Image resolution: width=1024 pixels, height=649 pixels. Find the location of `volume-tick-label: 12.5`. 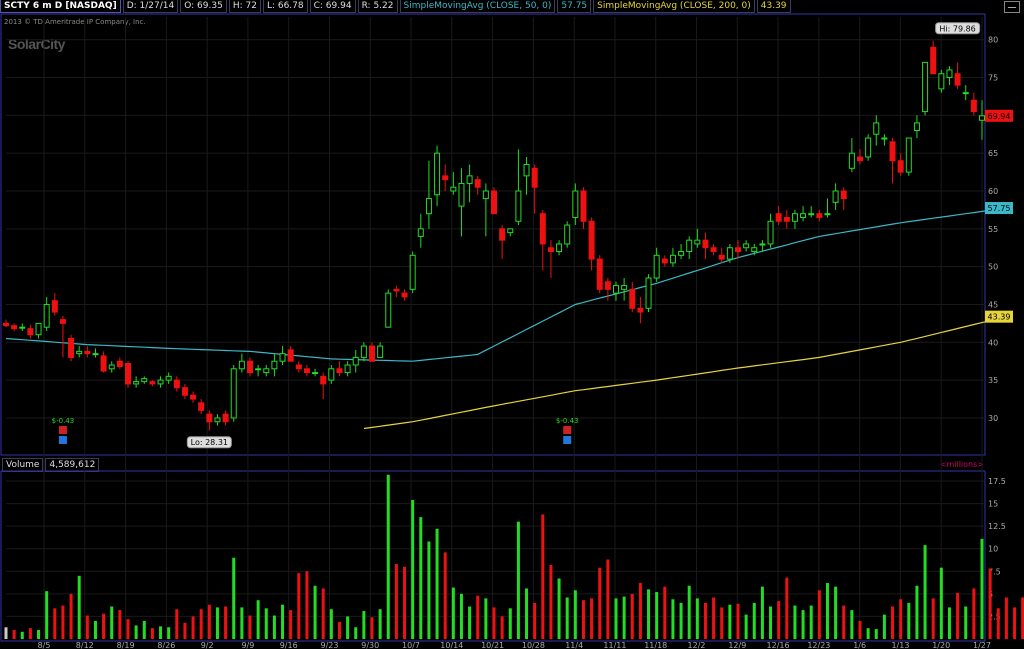

volume-tick-label: 12.5 is located at coordinates (997, 526).